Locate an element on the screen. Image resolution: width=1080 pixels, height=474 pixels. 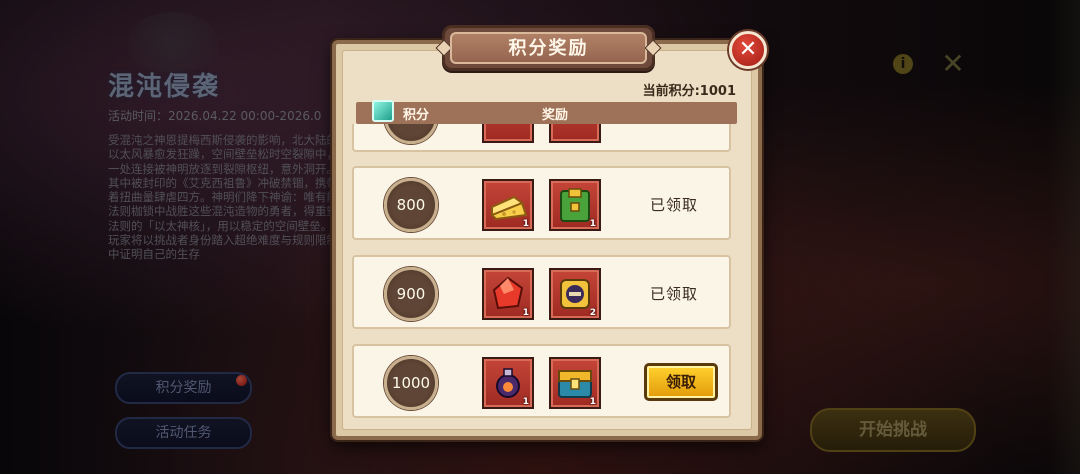
current-points: 当前积分:1001 is located at coordinates (689, 91).